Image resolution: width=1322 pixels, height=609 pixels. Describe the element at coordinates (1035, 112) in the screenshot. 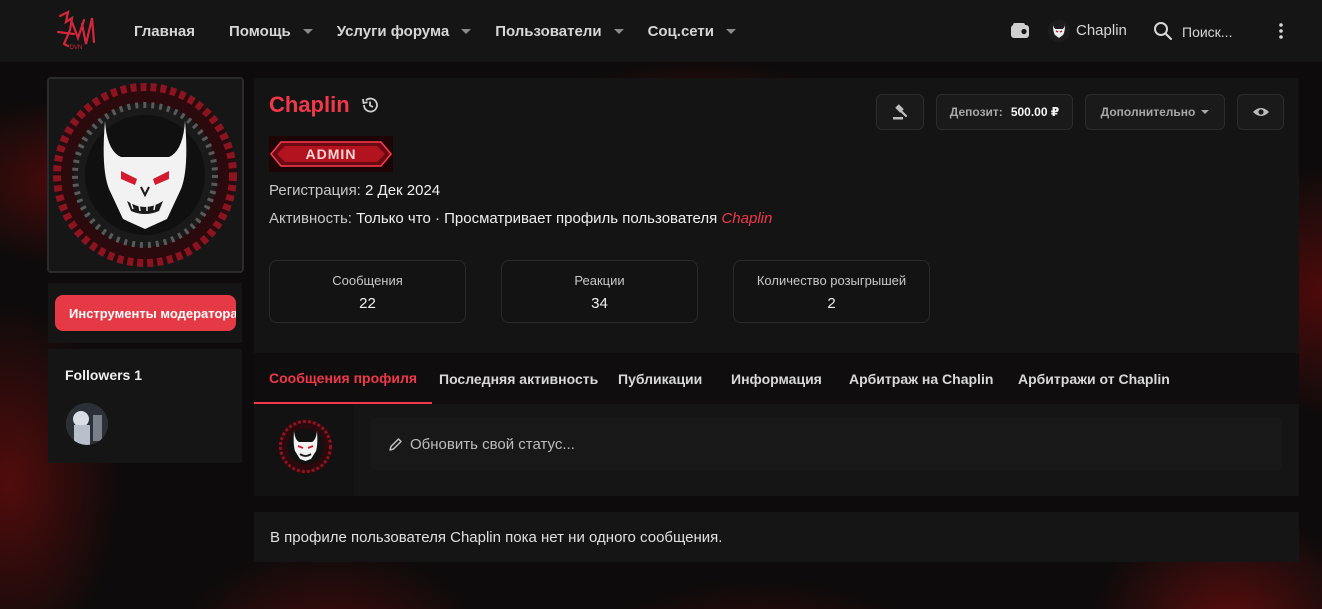

I see `deposit-value: 500.00 ₽` at that location.